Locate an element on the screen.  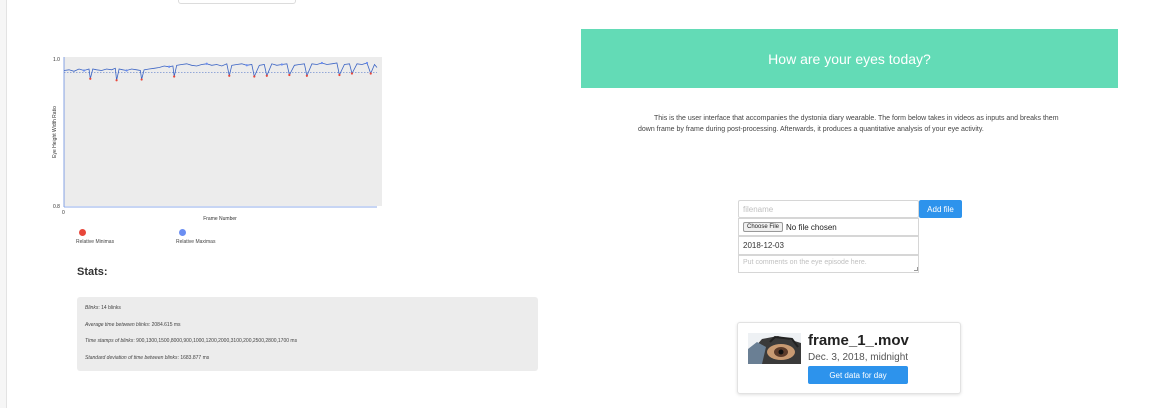
stat-std-value: : 1683.877 ms is located at coordinates (193, 357).